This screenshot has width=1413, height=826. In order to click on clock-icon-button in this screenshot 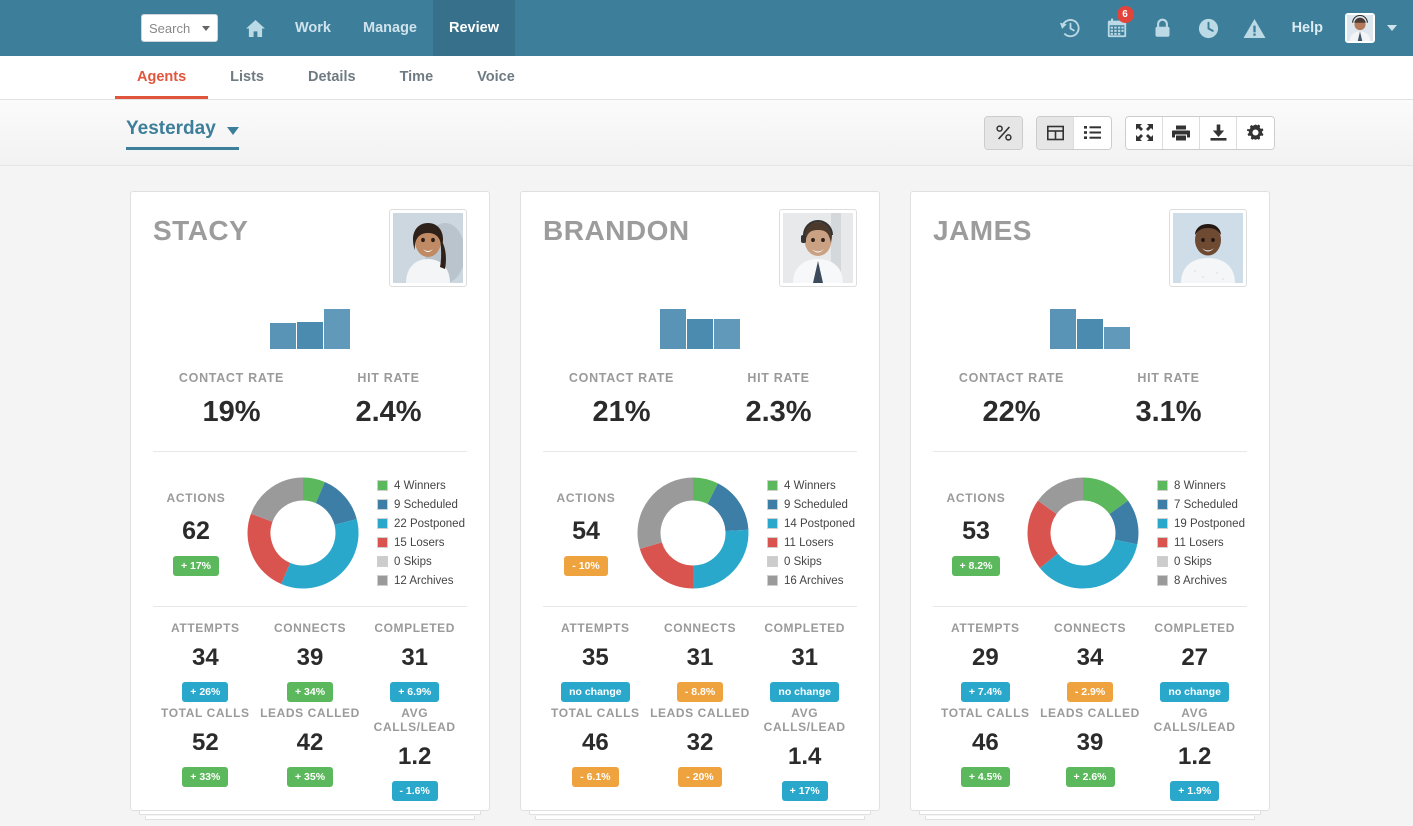, I will do `click(1209, 28)`.